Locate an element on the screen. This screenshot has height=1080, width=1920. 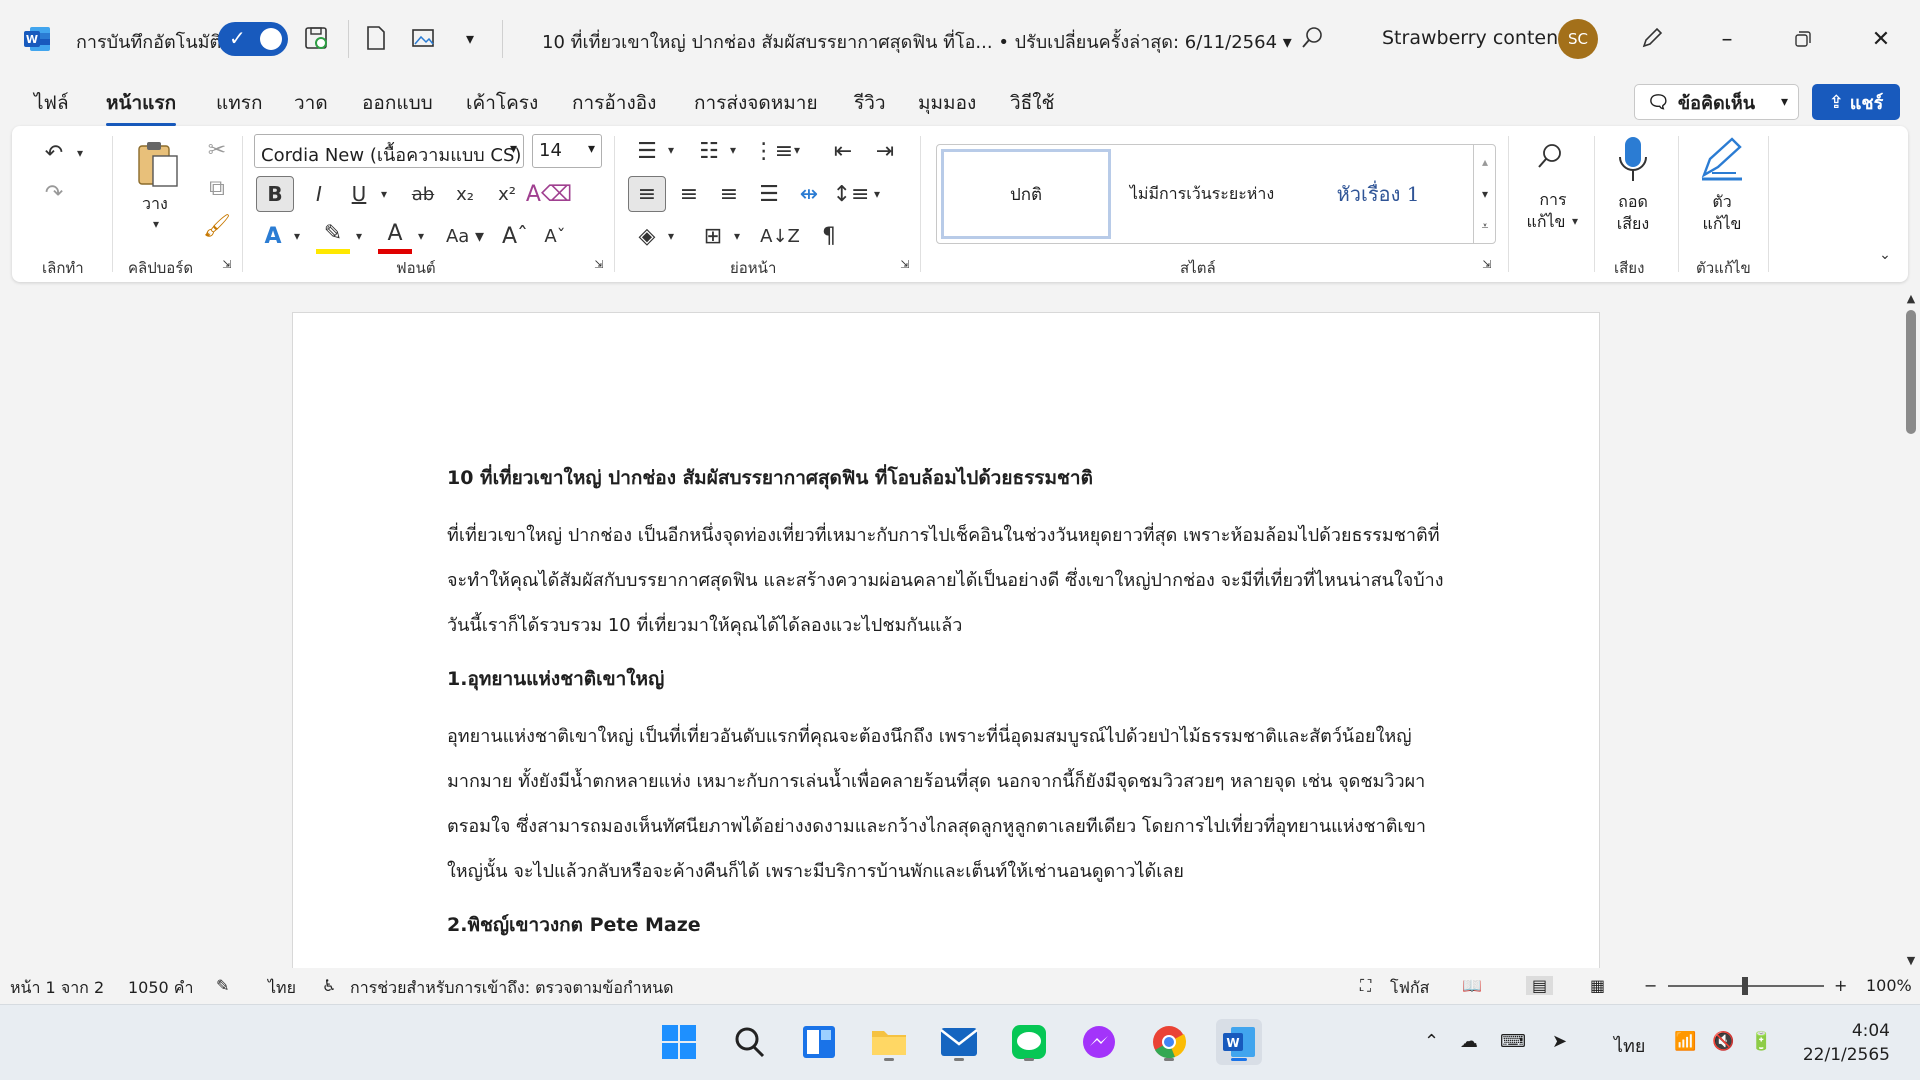
bullets-icon: ☰ is located at coordinates (647, 151).